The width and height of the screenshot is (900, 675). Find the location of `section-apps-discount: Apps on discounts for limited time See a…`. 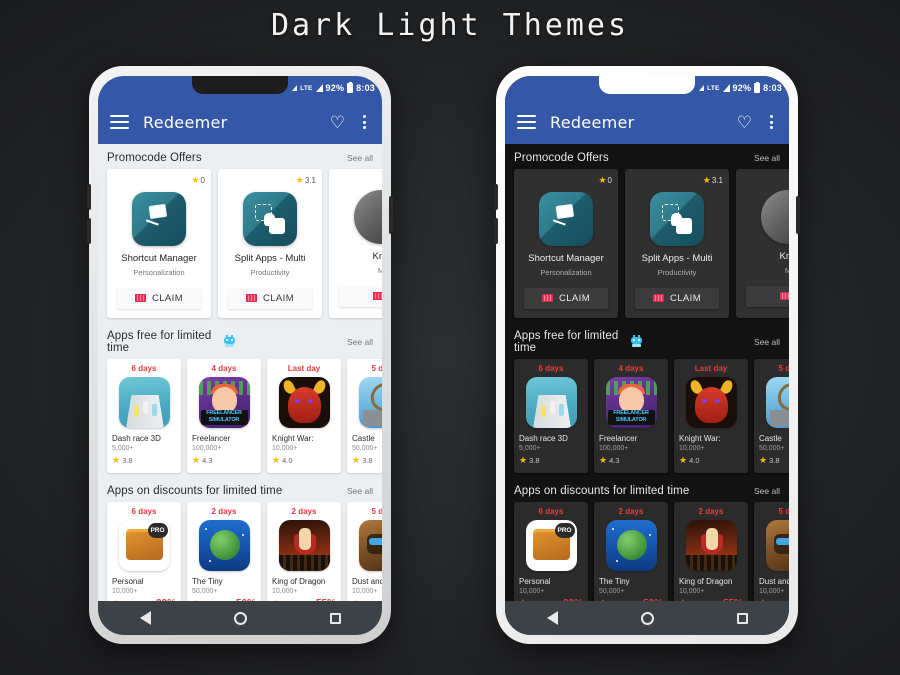

section-apps-discount: Apps on discounts for limited time See a… is located at coordinates (240, 539).